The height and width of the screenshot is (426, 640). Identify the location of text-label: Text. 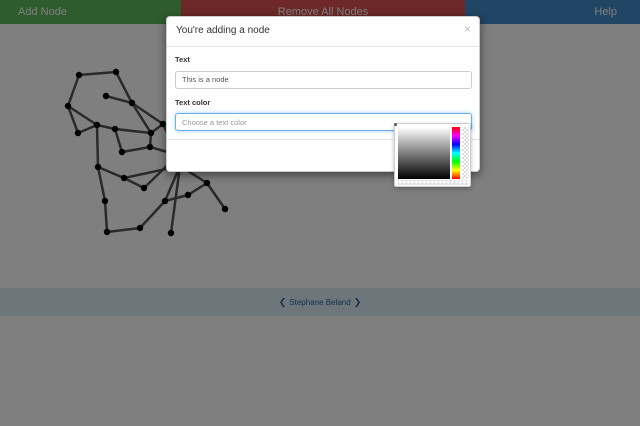
(182, 59).